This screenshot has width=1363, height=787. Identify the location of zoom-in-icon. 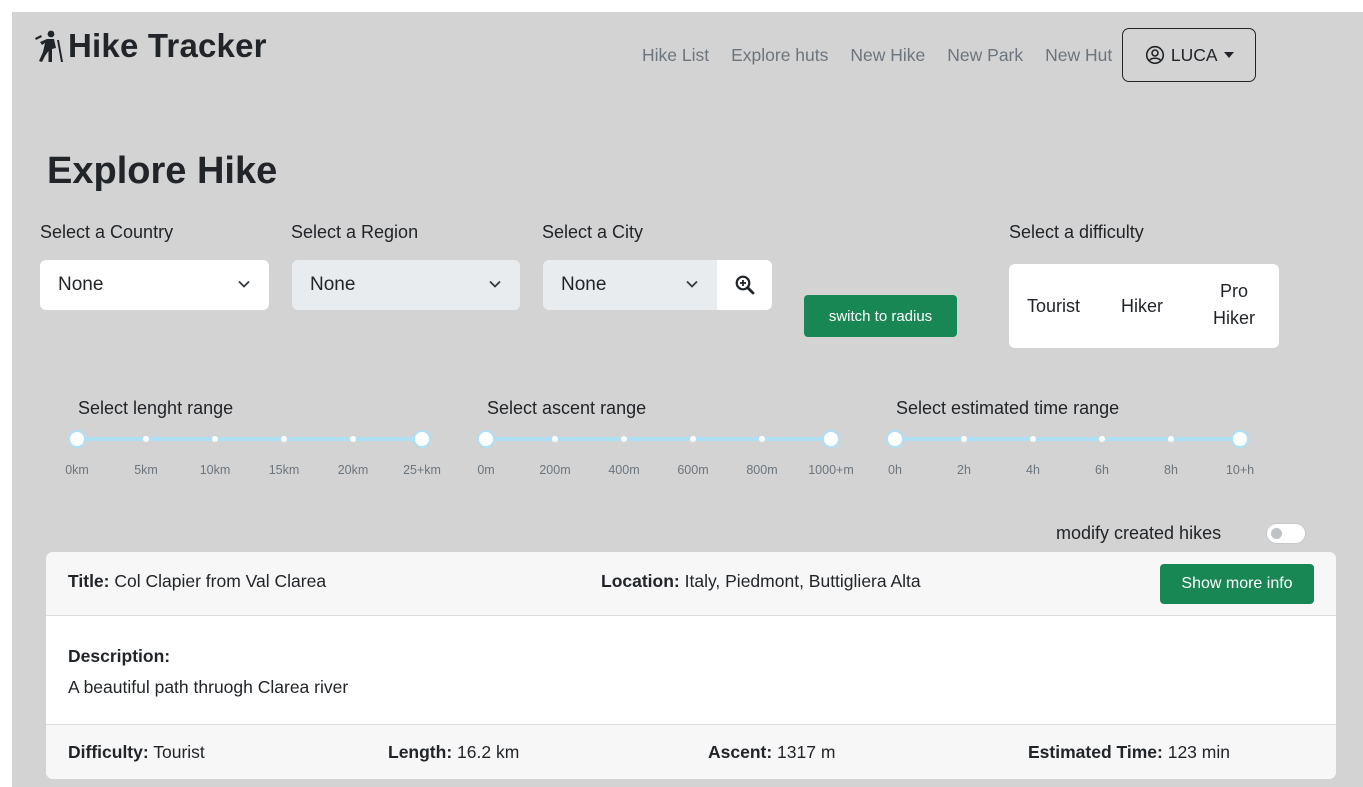
(744, 285).